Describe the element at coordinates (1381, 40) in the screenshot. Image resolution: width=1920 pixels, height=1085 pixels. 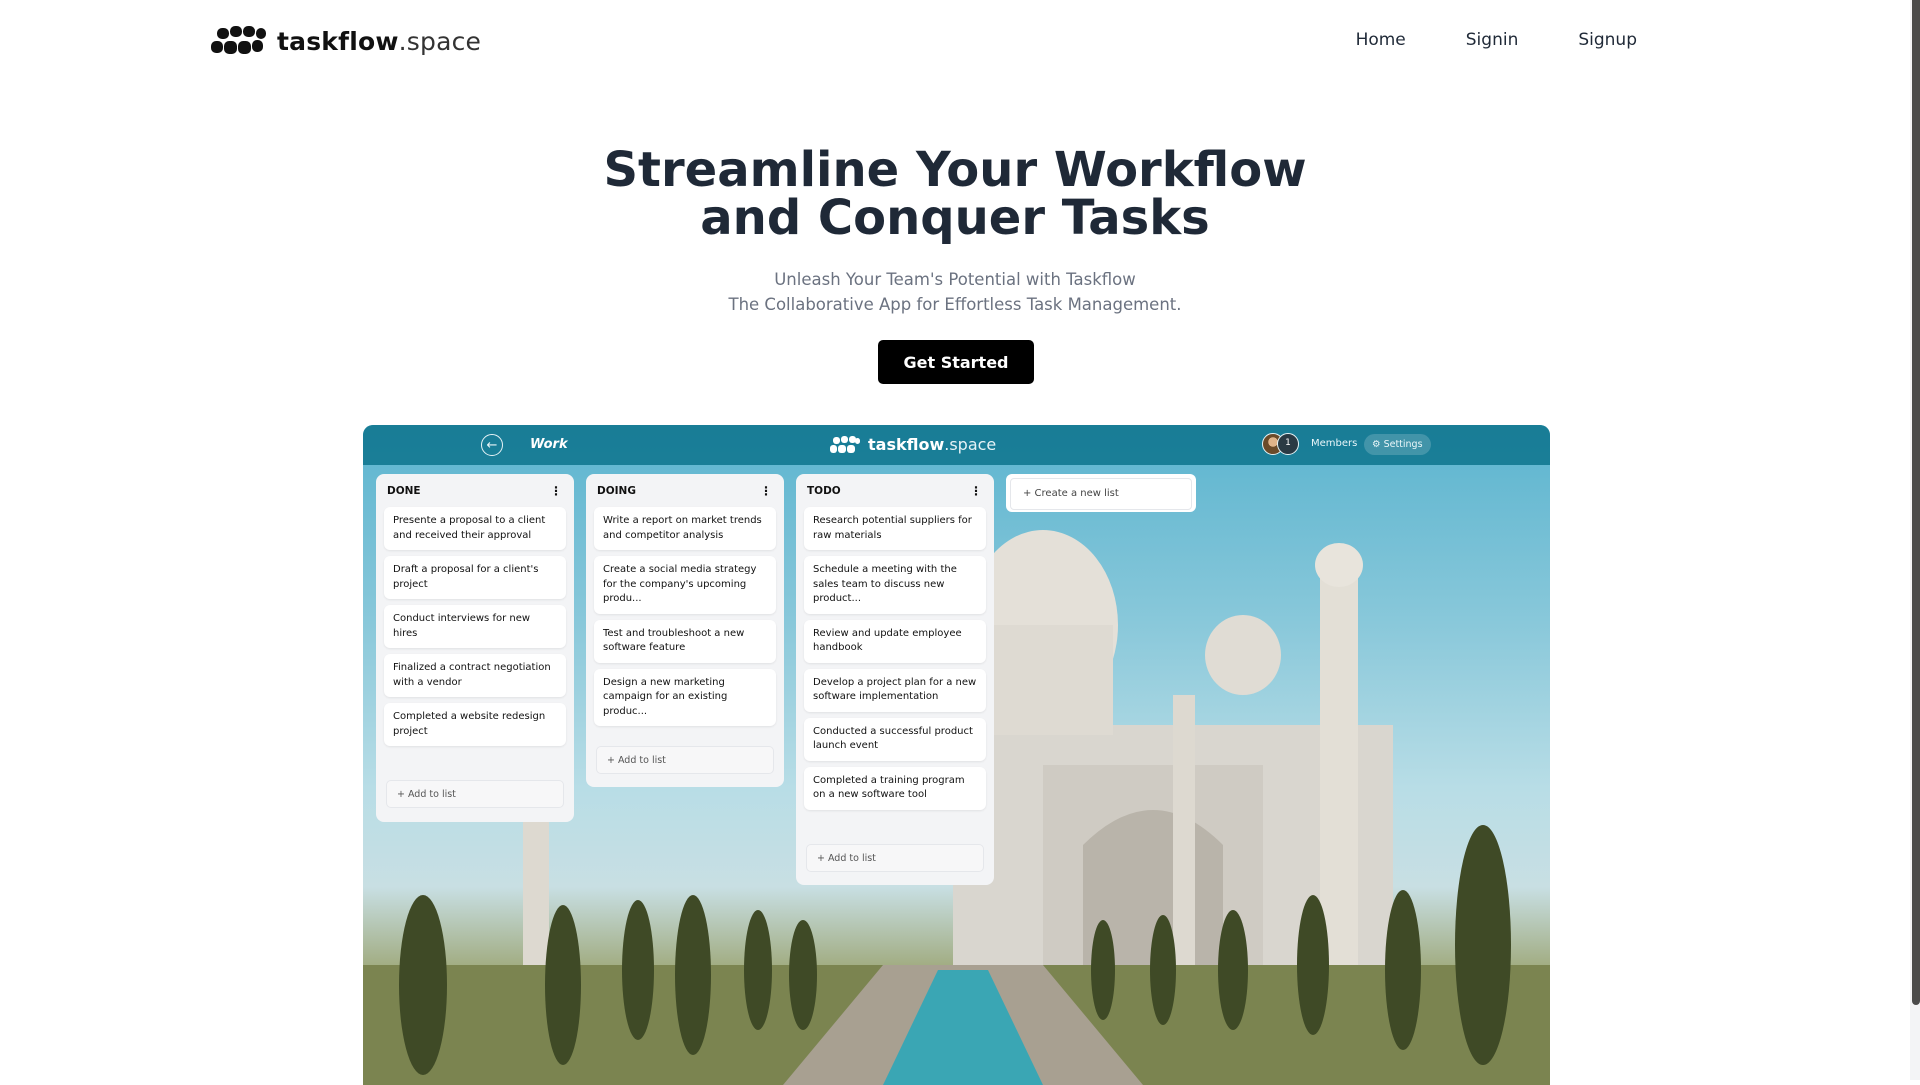
I see `nav-home-link: Home` at that location.